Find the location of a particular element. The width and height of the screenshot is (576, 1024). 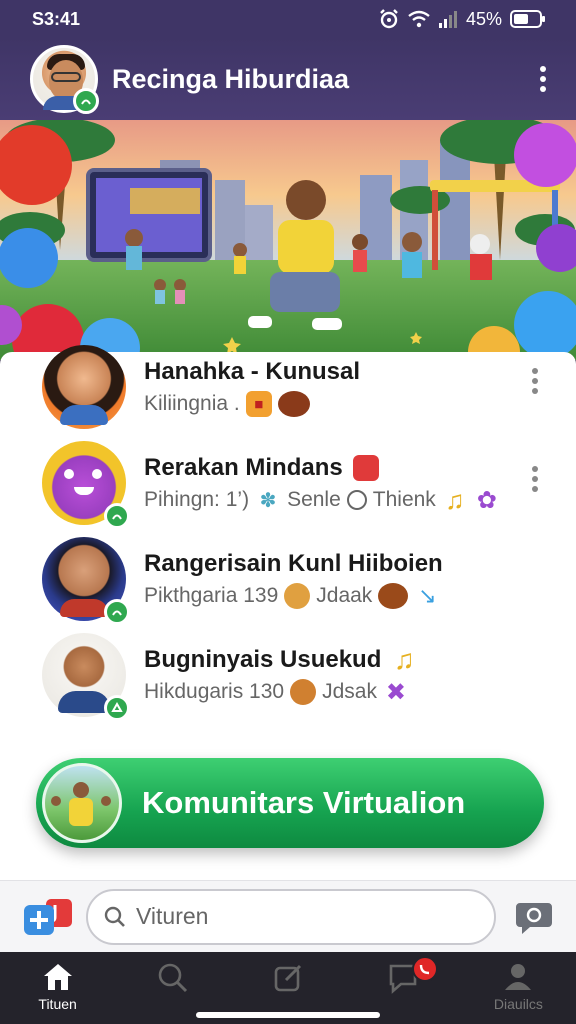

composer-bar is located at coordinates (288, 916).